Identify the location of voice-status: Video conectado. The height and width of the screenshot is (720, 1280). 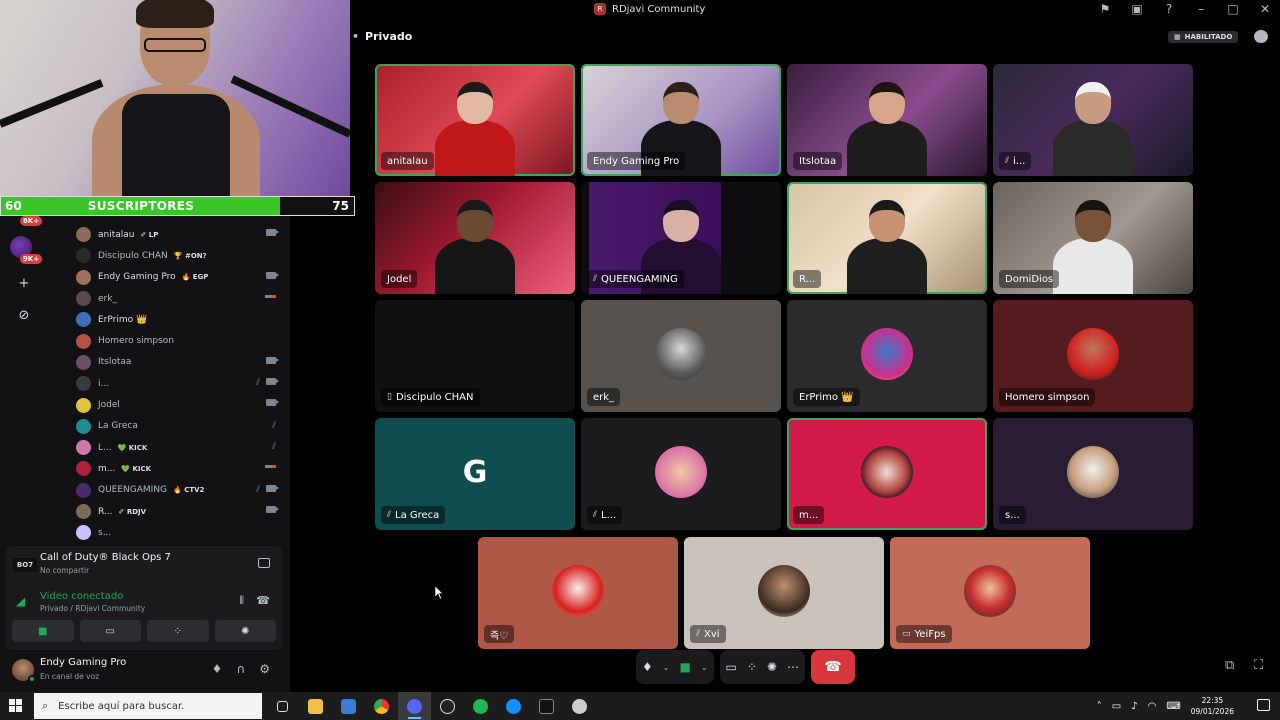
(81, 596).